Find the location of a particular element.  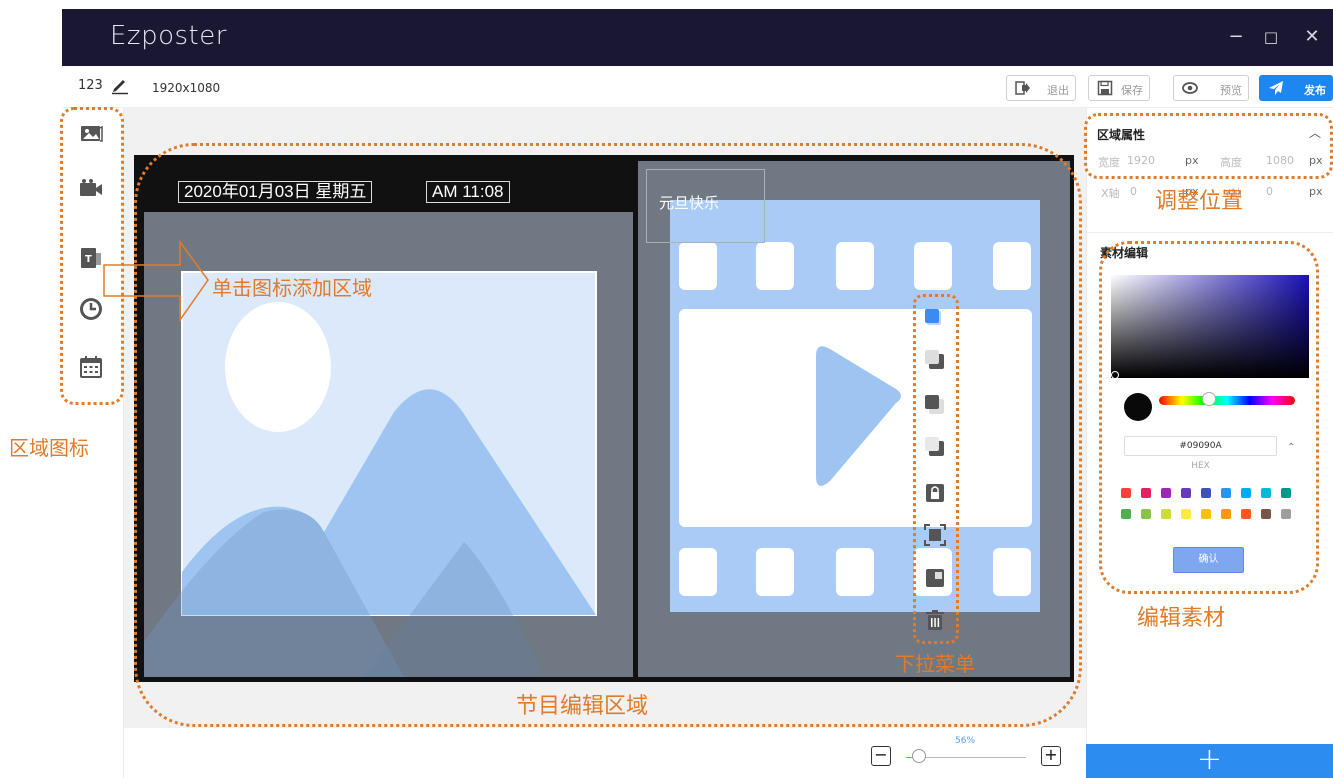

exit-button: 退出 is located at coordinates (1041, 88).